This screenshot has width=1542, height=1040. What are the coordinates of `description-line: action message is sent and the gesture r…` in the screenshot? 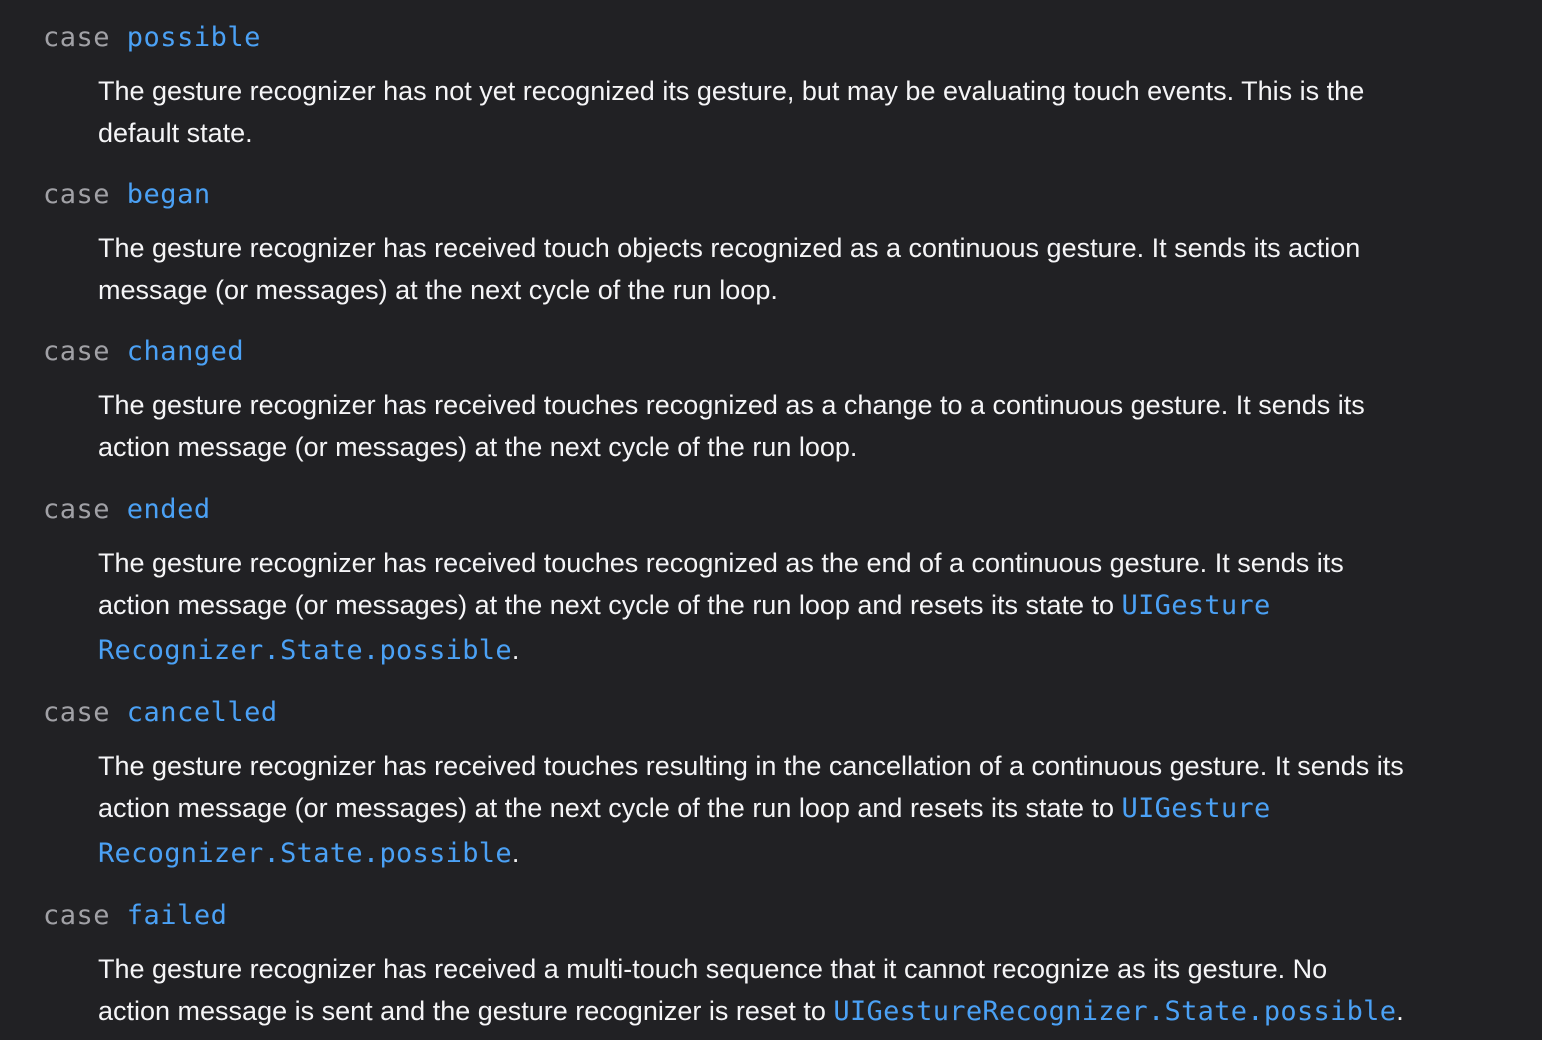 It's located at (810, 1011).